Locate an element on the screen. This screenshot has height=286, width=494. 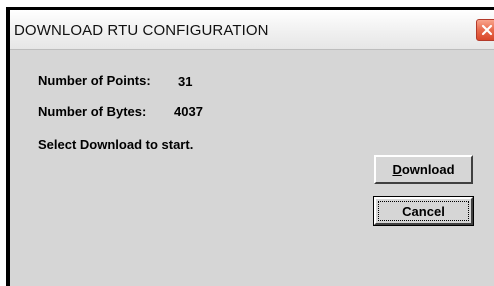
points-value: 31 is located at coordinates (185, 81).